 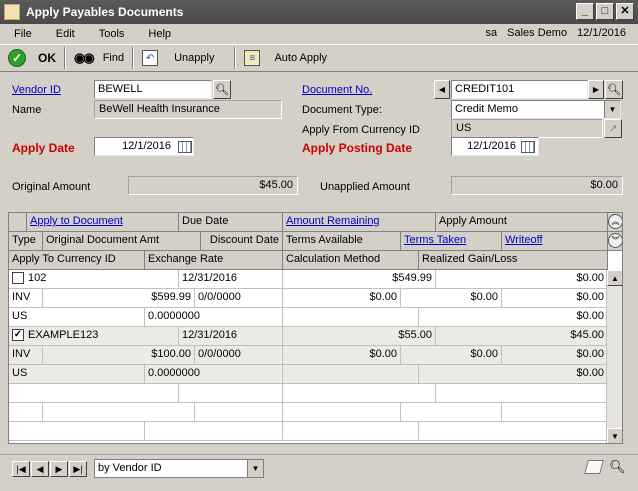 What do you see at coordinates (614, 89) in the screenshot?
I see `document-lookup-button: 🔍︎` at bounding box center [614, 89].